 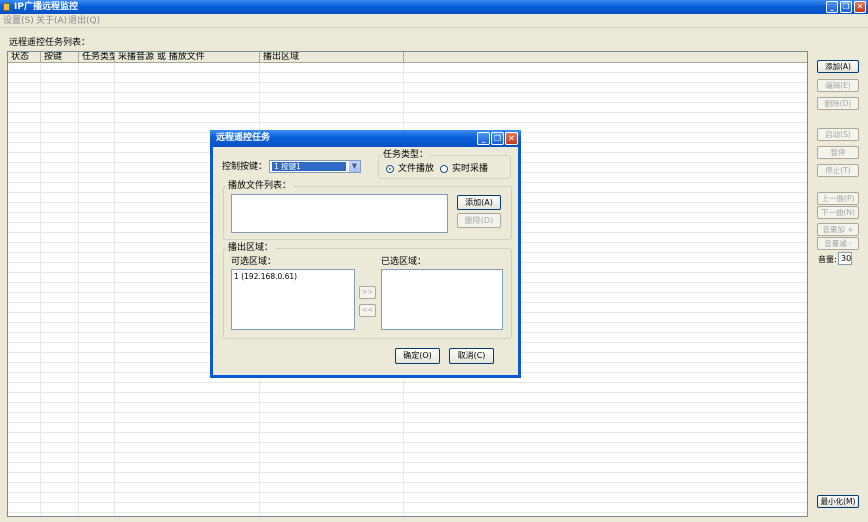 What do you see at coordinates (365, 138) in the screenshot?
I see `dialog-title-bar: 远程遥控任务 _ ❐ ✕` at bounding box center [365, 138].